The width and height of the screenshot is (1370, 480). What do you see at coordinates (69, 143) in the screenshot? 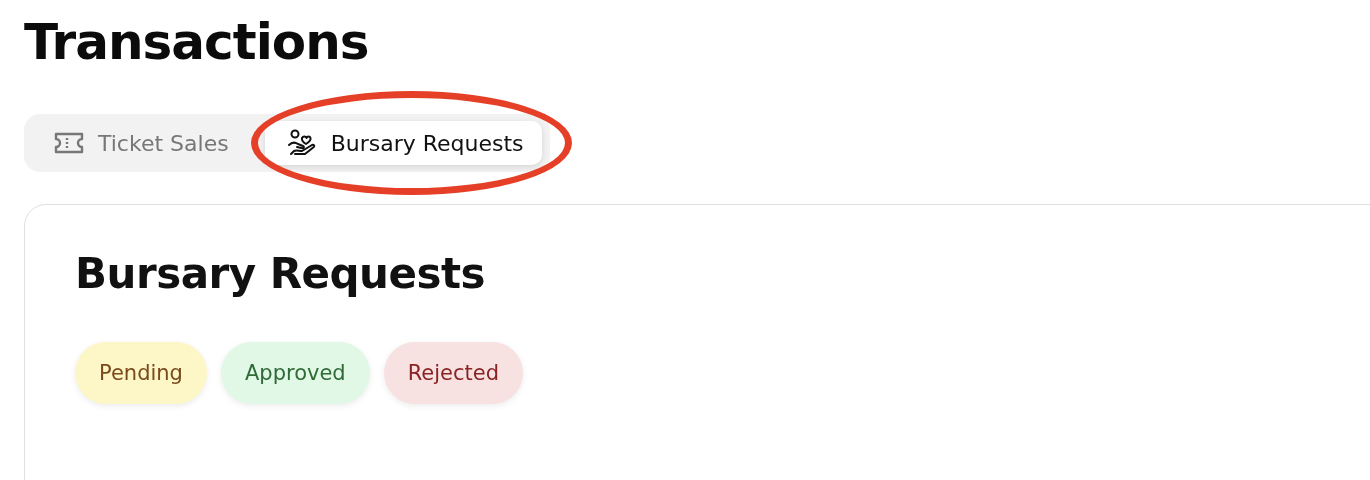
I see `ticket-icon` at bounding box center [69, 143].